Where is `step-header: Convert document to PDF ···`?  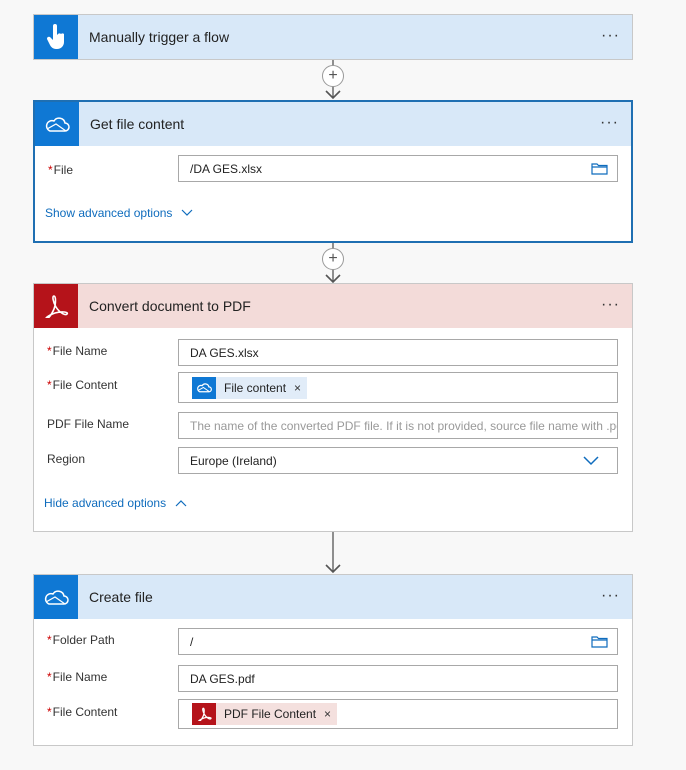
step-header: Convert document to PDF ··· is located at coordinates (333, 306).